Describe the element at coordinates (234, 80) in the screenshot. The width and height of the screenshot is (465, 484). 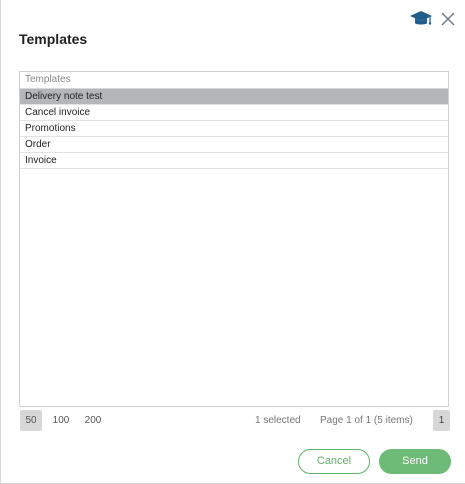
I see `column-header-templates: Templates` at that location.